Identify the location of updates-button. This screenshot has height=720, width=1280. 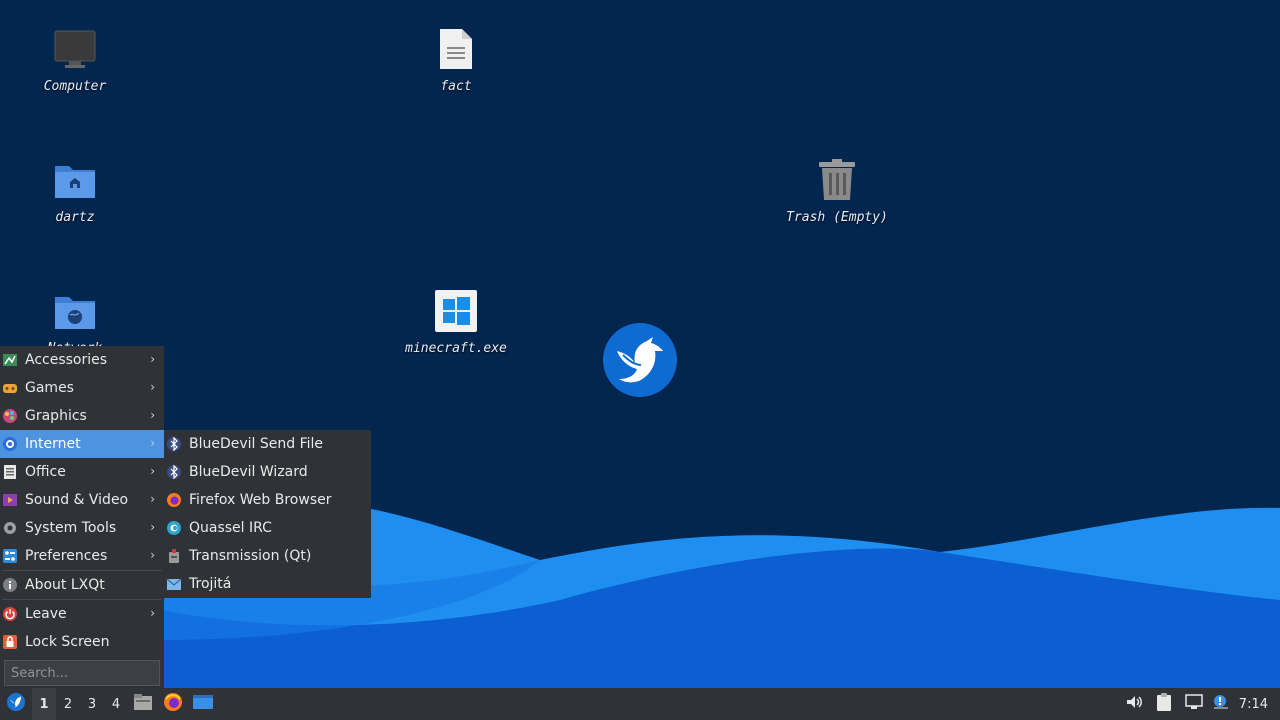
(1221, 704).